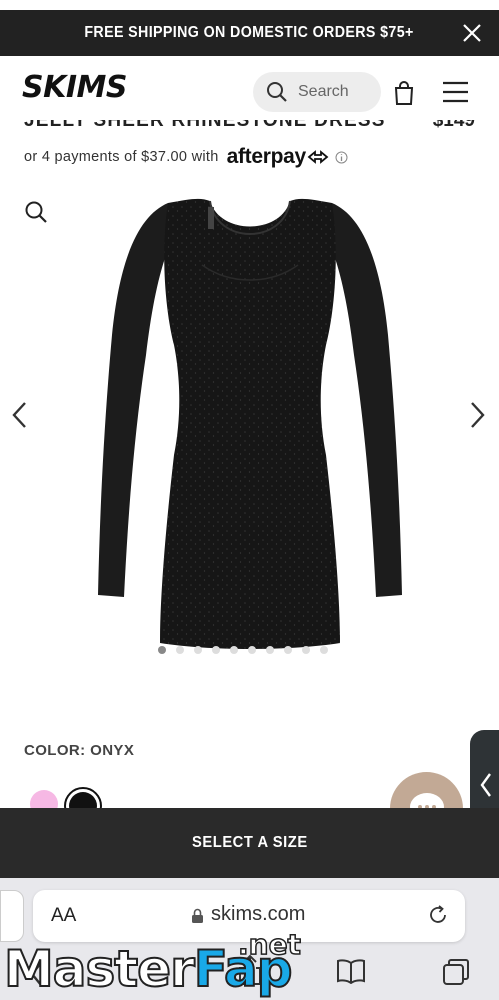 The height and width of the screenshot is (1000, 499). What do you see at coordinates (197, 915) in the screenshot?
I see `lock-icon` at bounding box center [197, 915].